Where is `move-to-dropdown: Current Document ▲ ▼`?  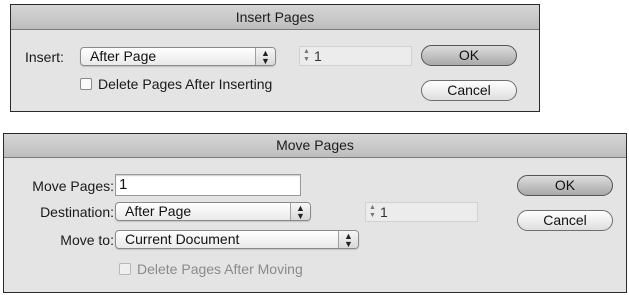
move-to-dropdown: Current Document ▲ ▼ is located at coordinates (237, 239).